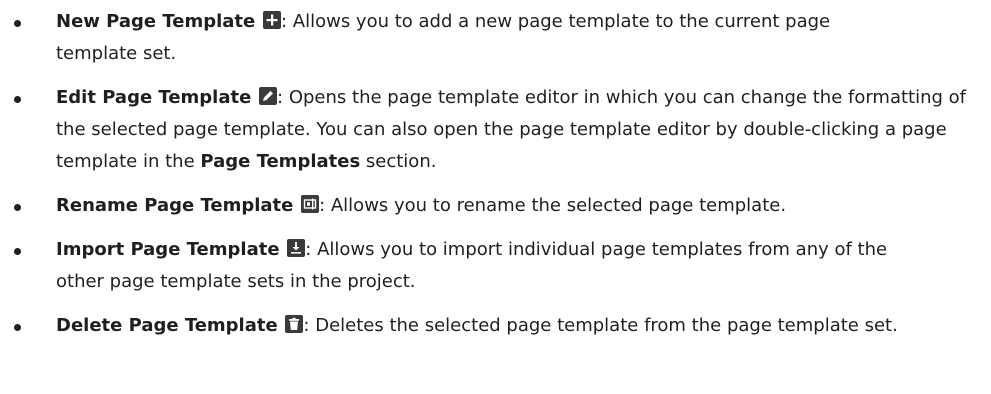  Describe the element at coordinates (296, 248) in the screenshot. I see `import-icon` at that location.